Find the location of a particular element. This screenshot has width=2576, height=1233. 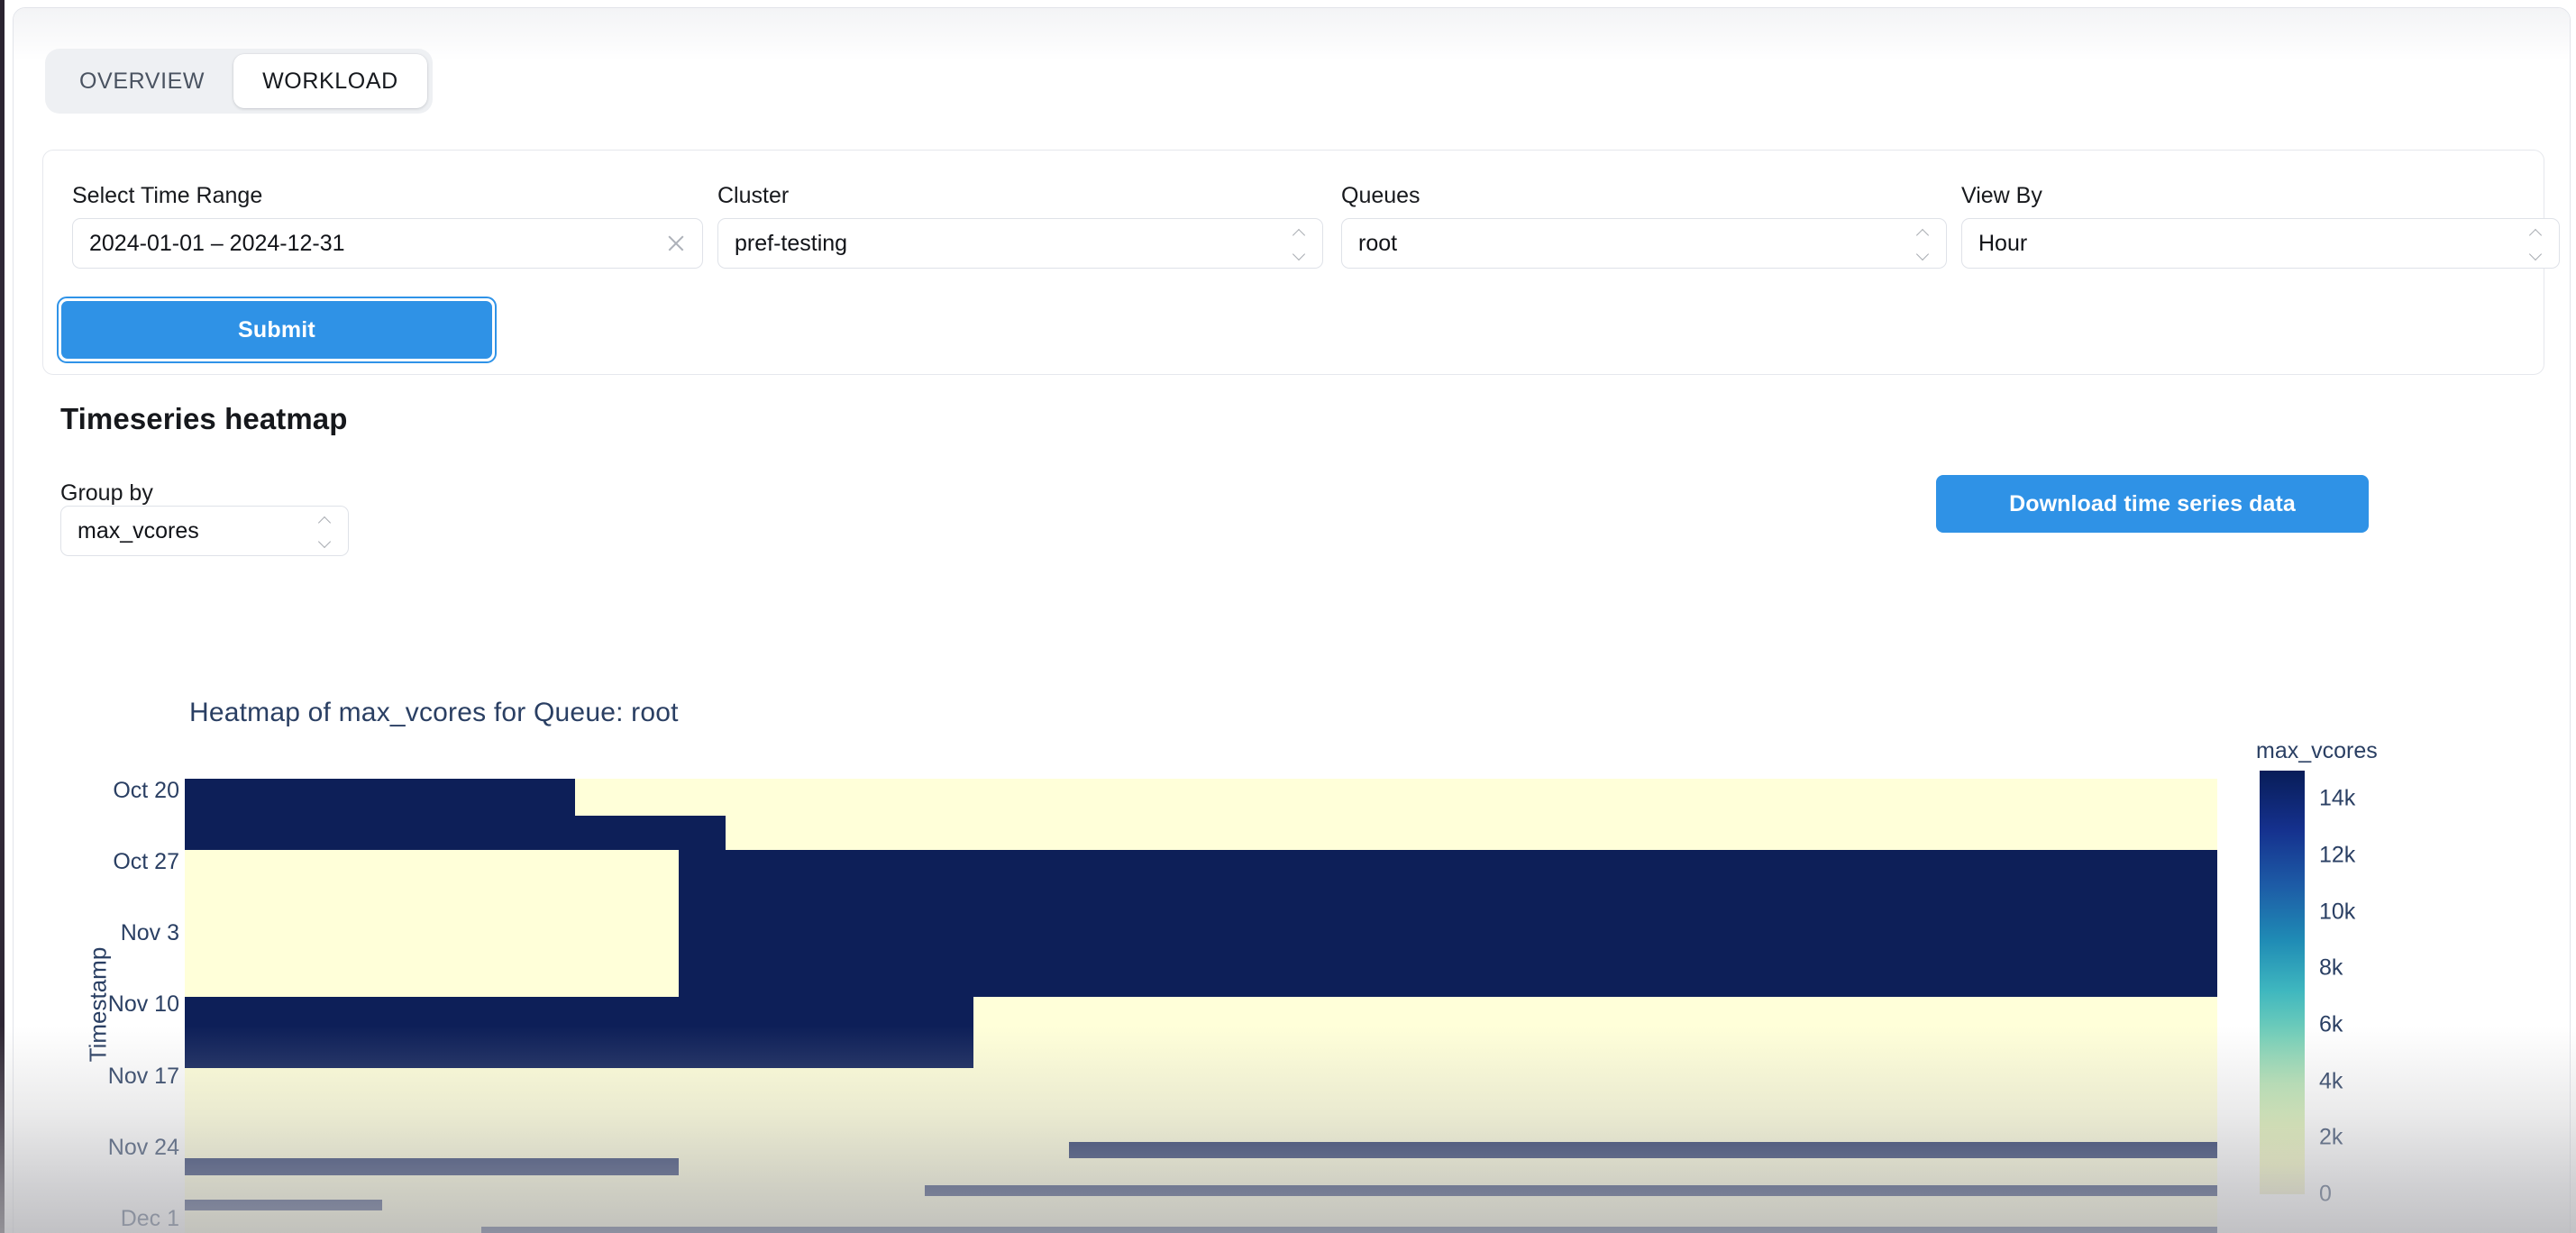

y-axis-tick-label: Nov 17 is located at coordinates (143, 1076).